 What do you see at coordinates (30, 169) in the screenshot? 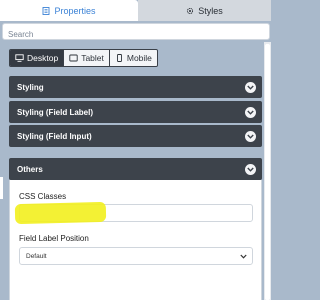
I see `section-others-title: Others` at bounding box center [30, 169].